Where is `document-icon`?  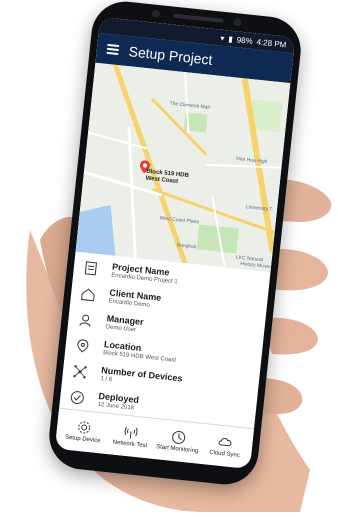
document-icon is located at coordinates (91, 268).